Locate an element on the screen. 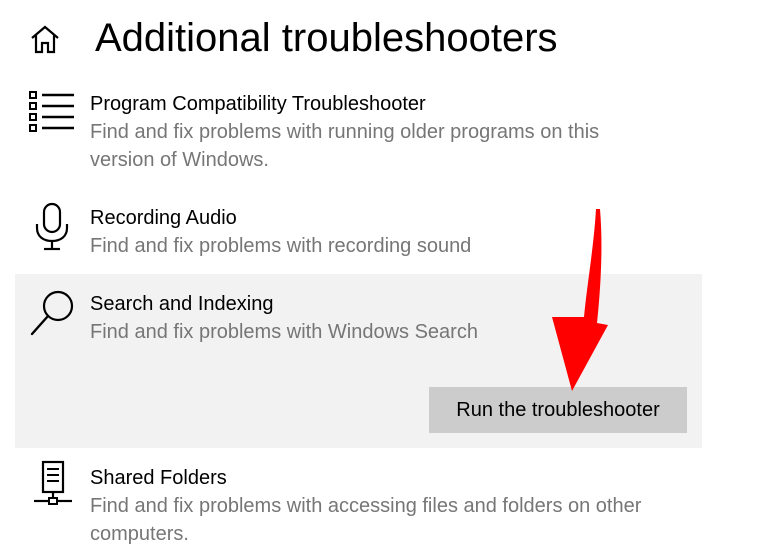 This screenshot has width=757, height=558. troubleshooter-name: Shared Folders is located at coordinates (158, 478).